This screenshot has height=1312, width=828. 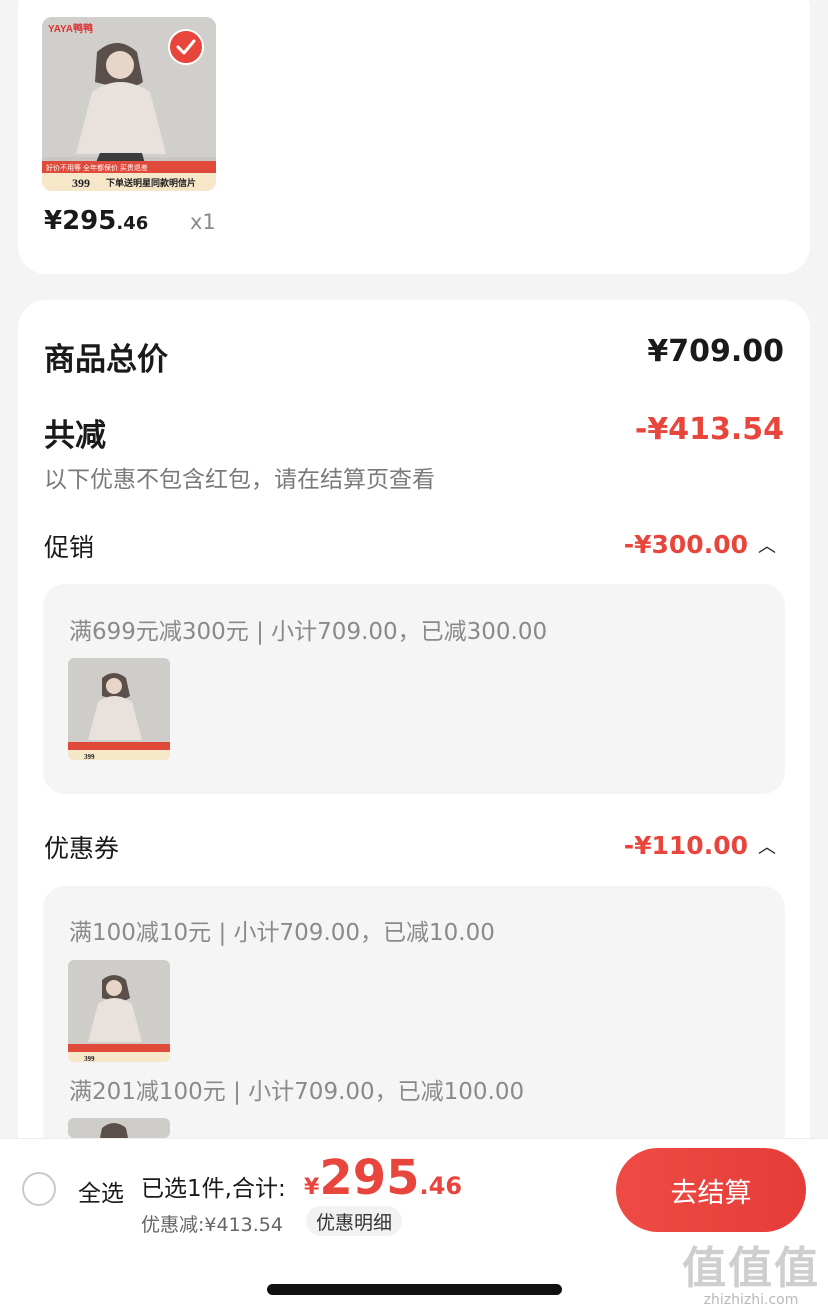 I want to click on price-integer: ¥295, so click(x=80, y=221).